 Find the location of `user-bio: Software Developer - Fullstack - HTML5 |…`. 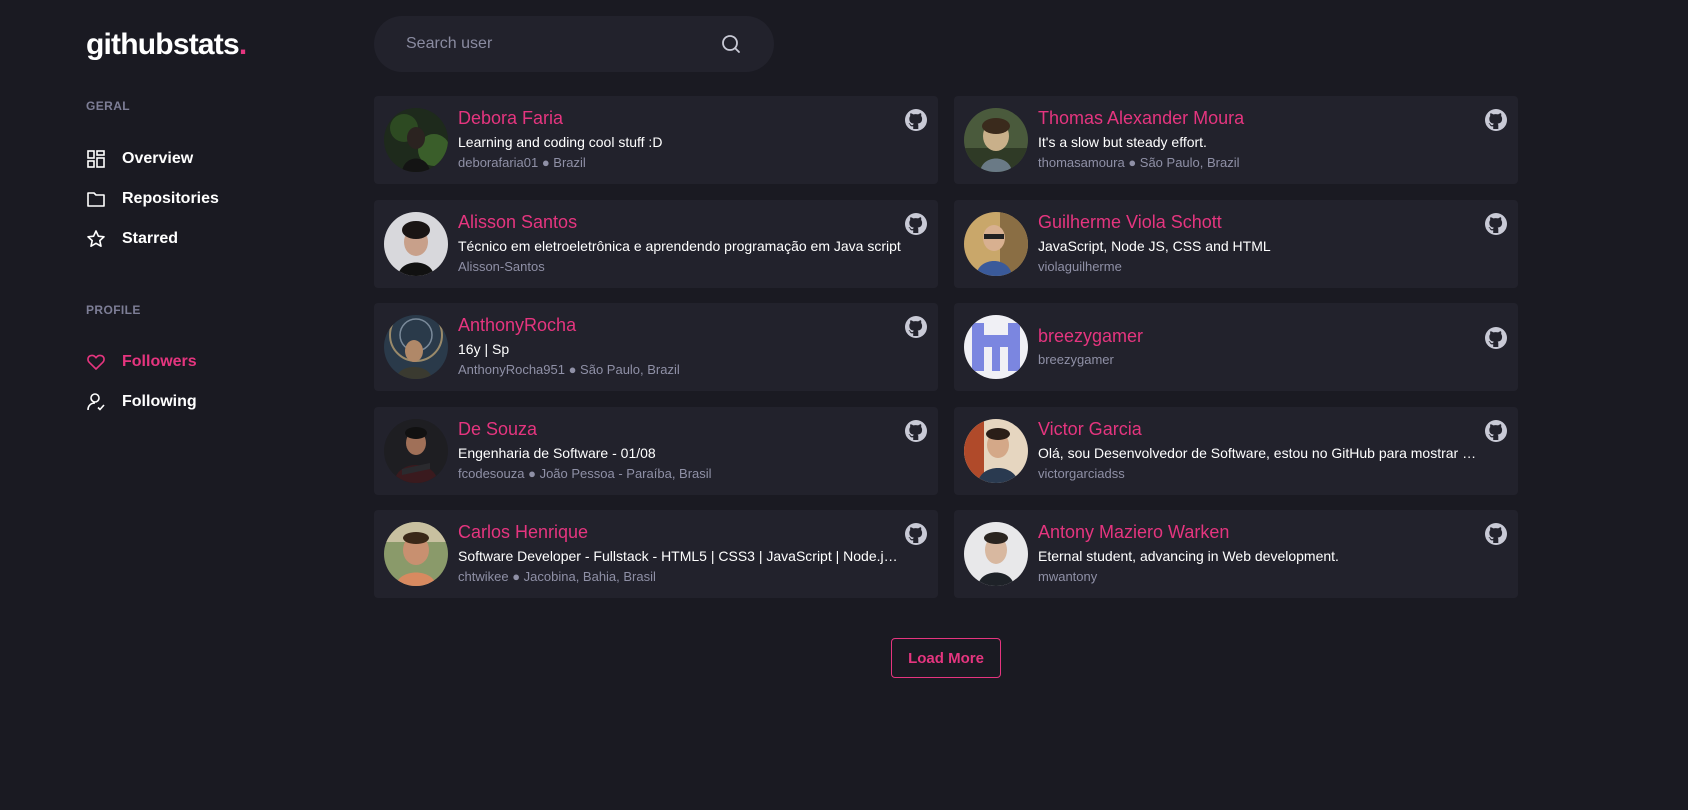

user-bio: Software Developer - Fullstack - HTML5 |… is located at coordinates (680, 556).